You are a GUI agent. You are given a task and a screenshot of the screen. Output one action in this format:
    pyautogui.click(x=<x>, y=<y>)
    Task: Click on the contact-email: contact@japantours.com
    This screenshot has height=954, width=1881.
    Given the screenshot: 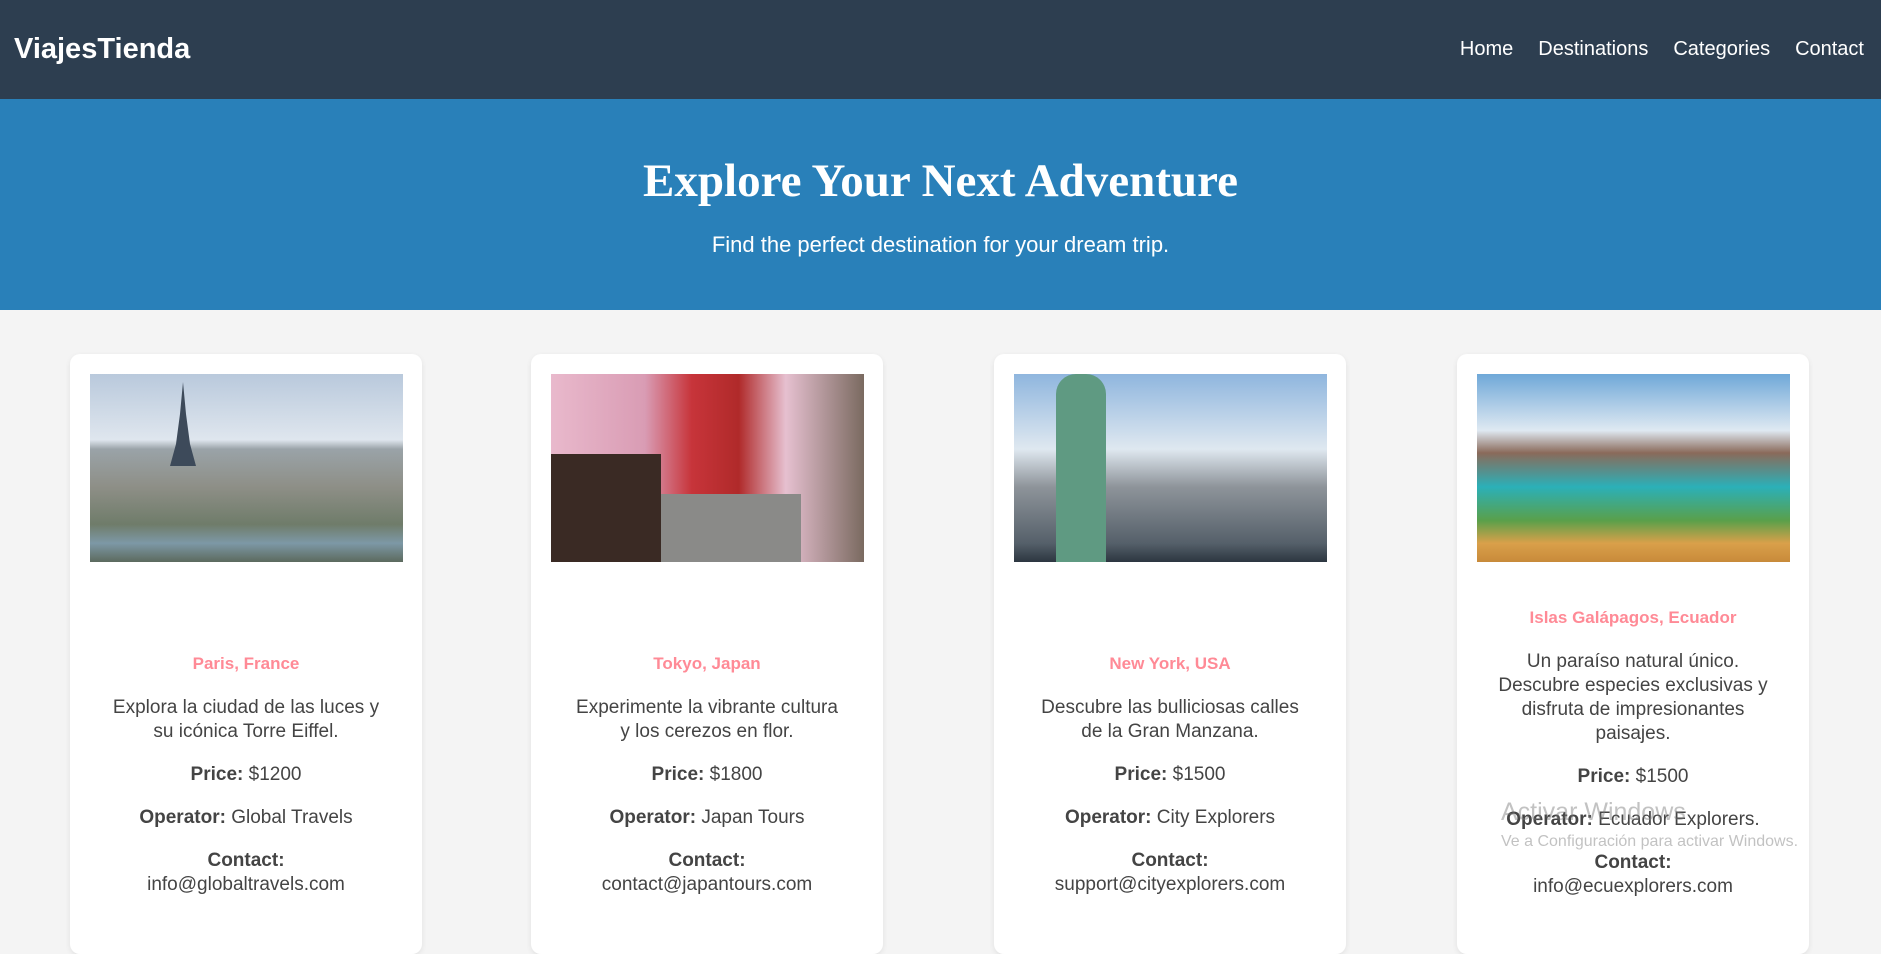 What is the action you would take?
    pyautogui.click(x=707, y=884)
    